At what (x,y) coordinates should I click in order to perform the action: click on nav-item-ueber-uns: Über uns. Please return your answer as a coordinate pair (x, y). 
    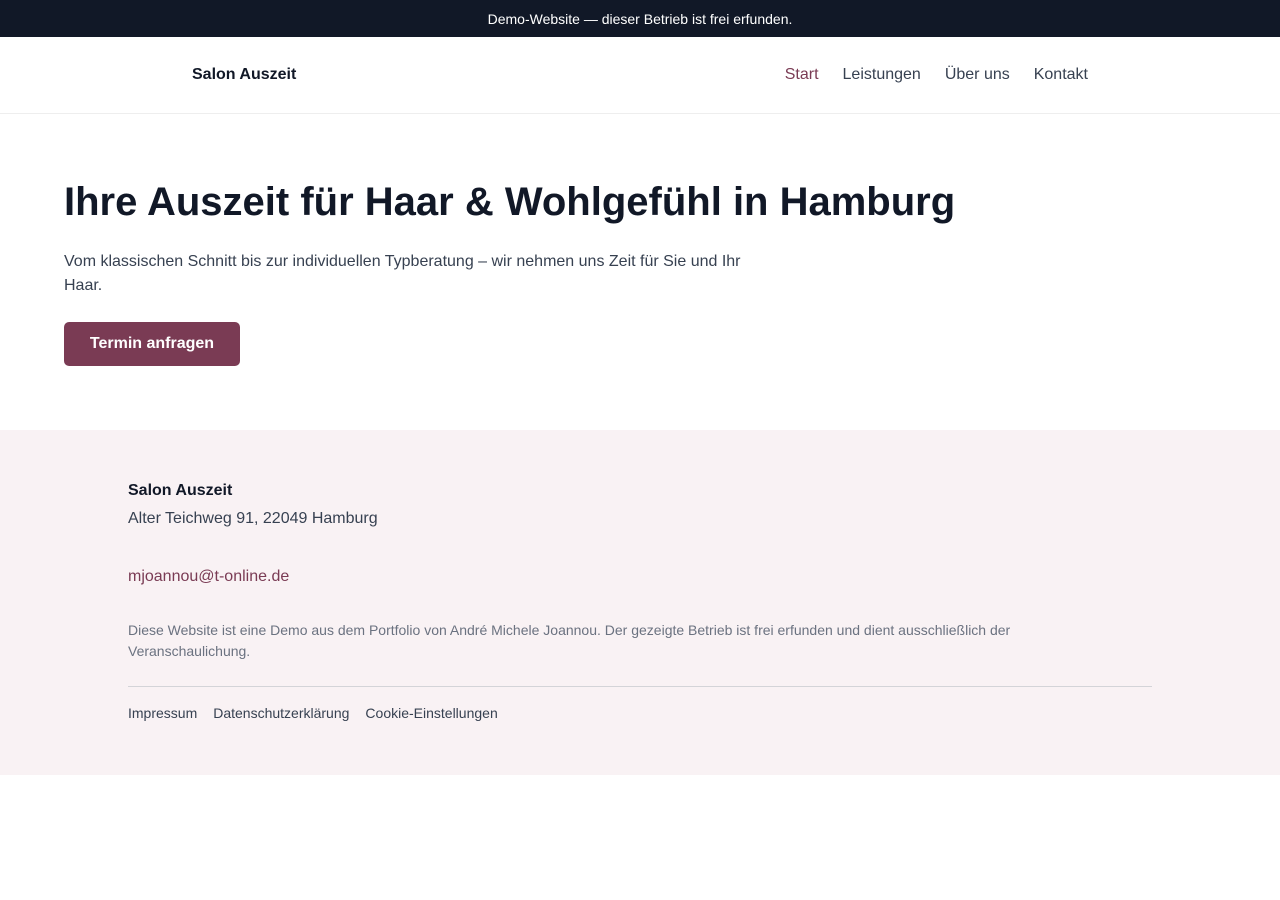
    Looking at the image, I should click on (977, 75).